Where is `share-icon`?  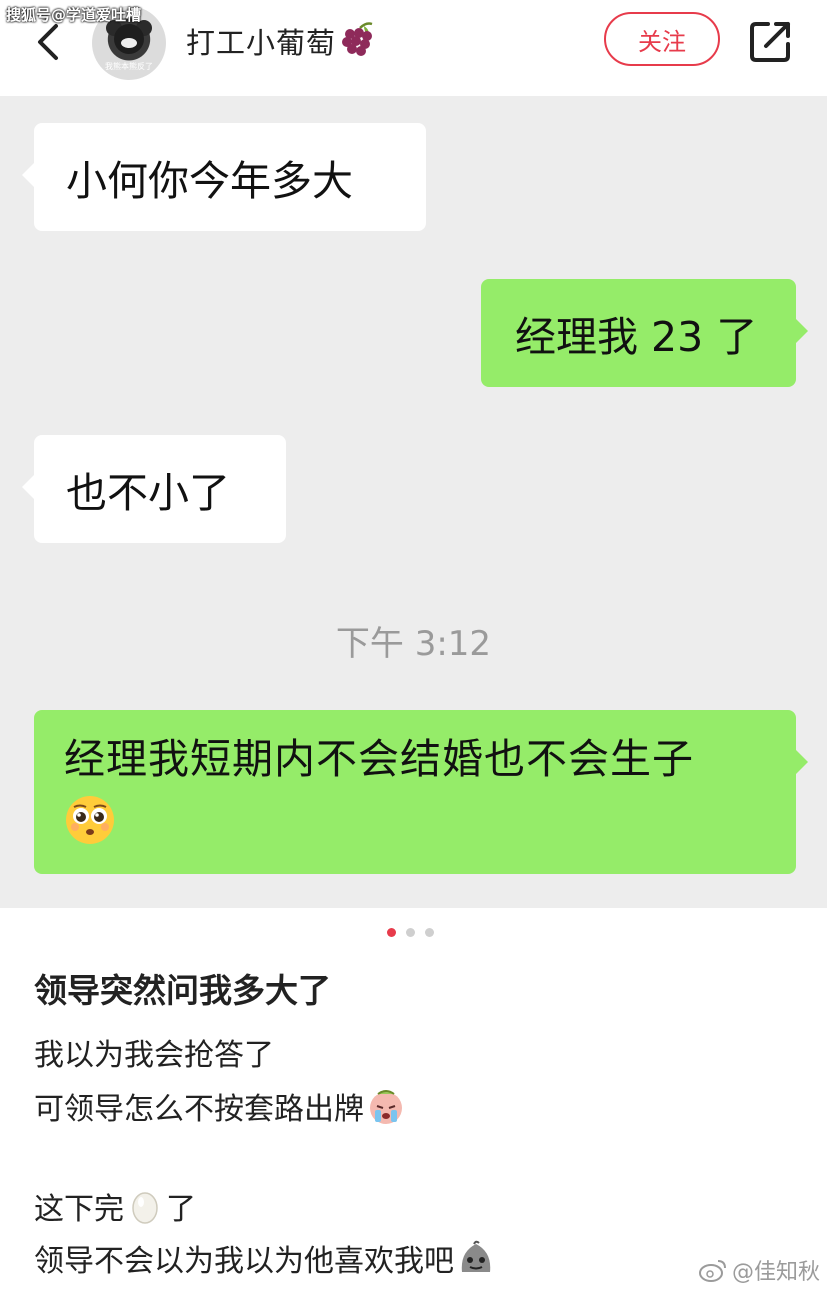 share-icon is located at coordinates (771, 41).